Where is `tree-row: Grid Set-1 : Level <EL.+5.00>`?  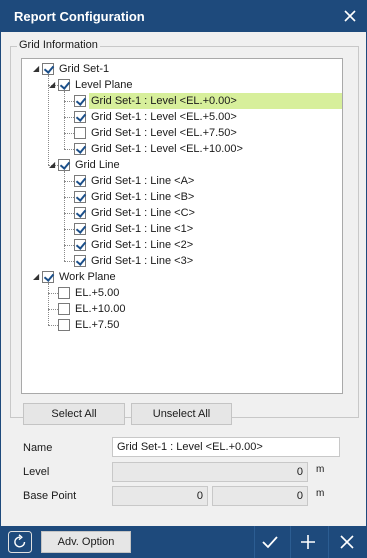 tree-row: Grid Set-1 : Level <EL.+5.00> is located at coordinates (182, 117).